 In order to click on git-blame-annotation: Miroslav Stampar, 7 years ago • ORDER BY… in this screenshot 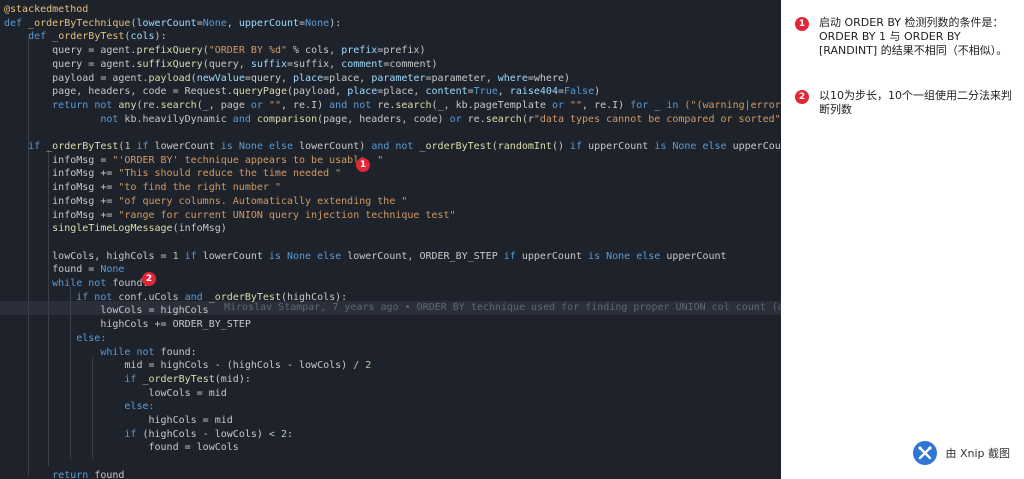, I will do `click(502, 307)`.